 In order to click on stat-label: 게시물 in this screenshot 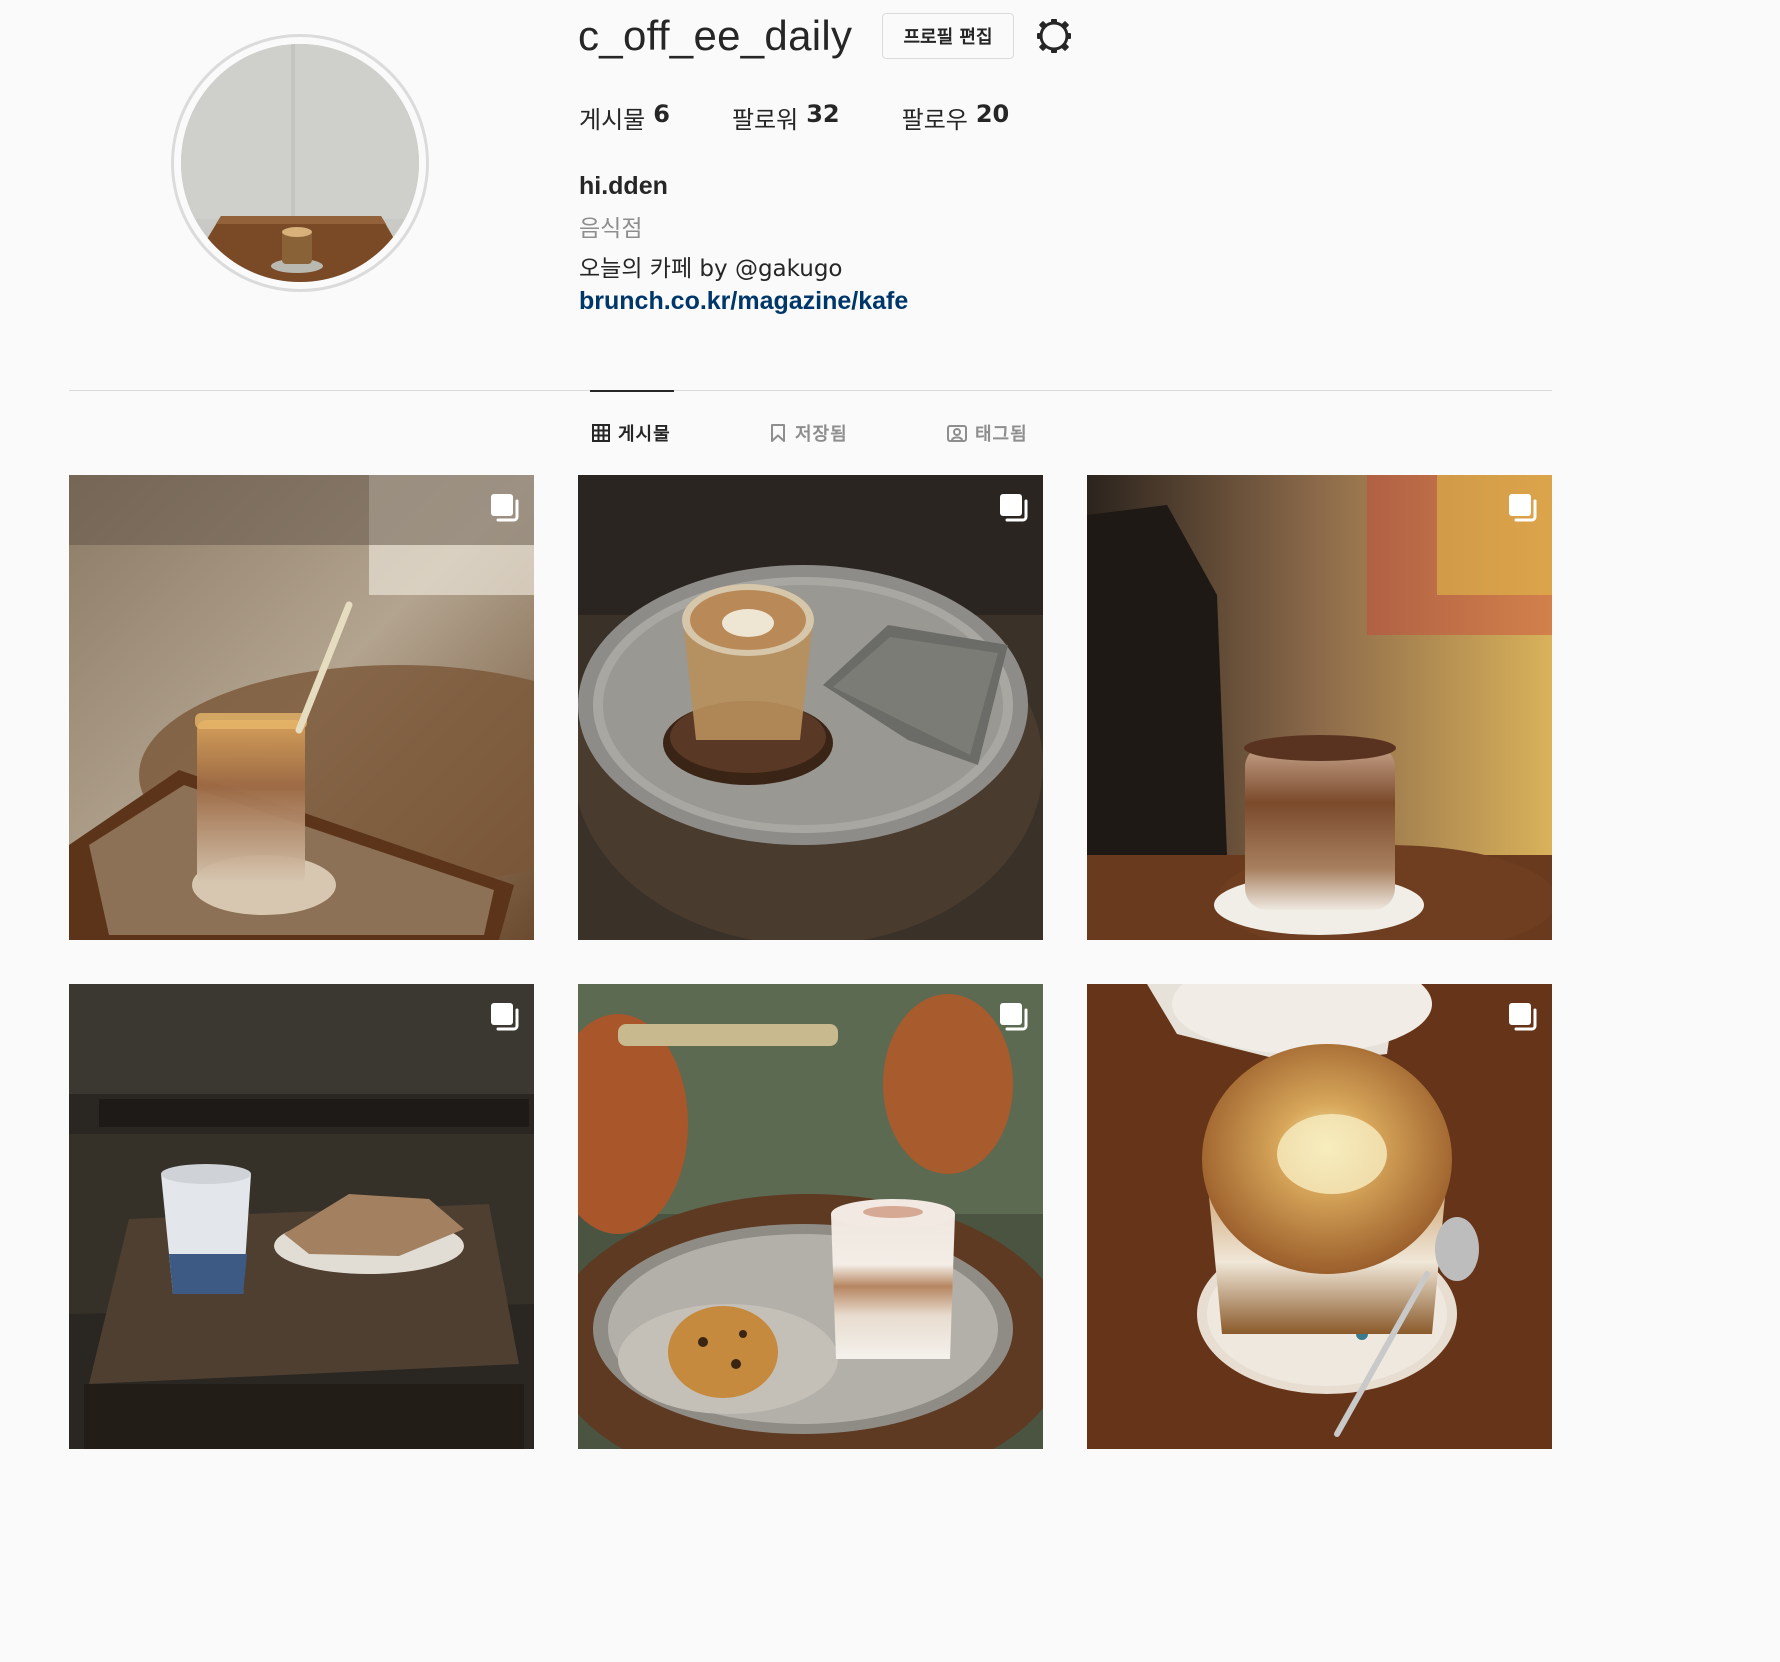, I will do `click(612, 120)`.